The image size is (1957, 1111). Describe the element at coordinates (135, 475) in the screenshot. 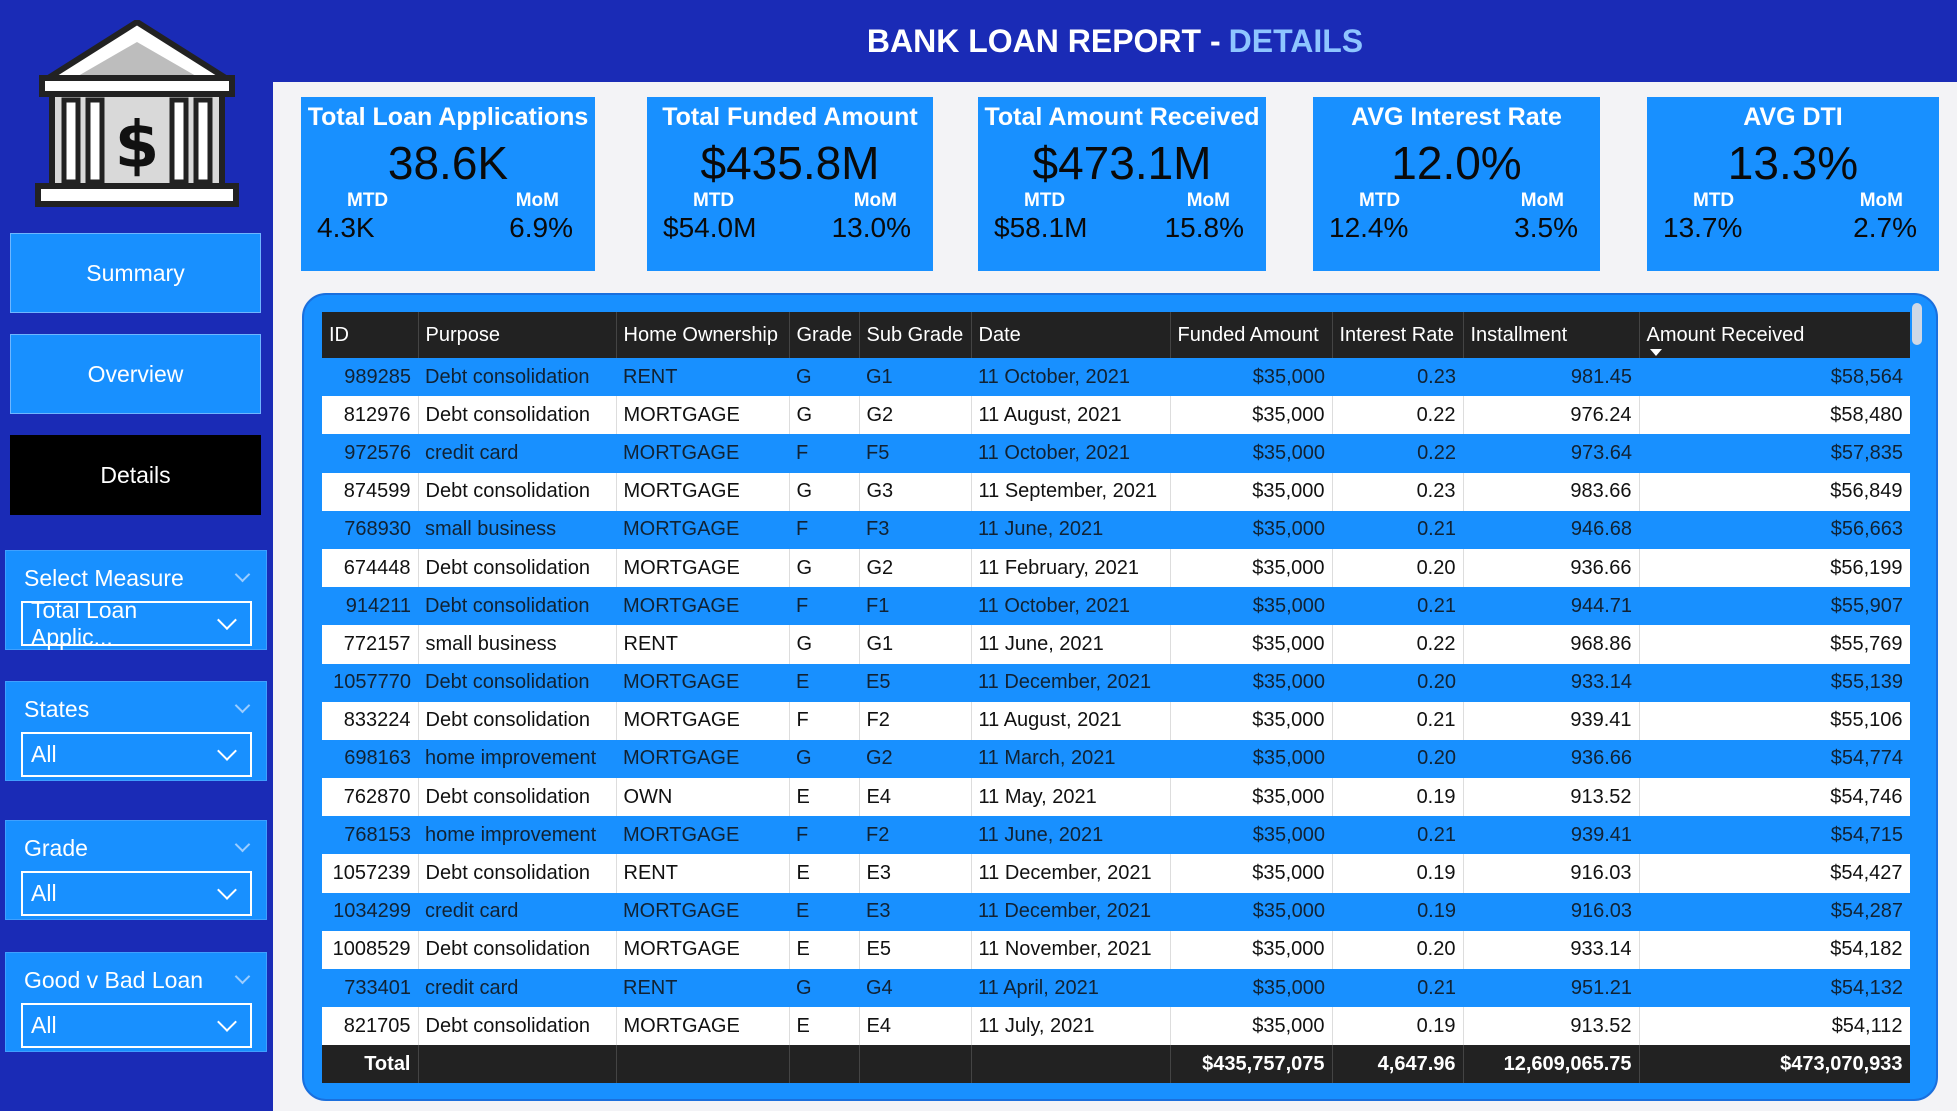

I see `nav-details-button: Details` at that location.